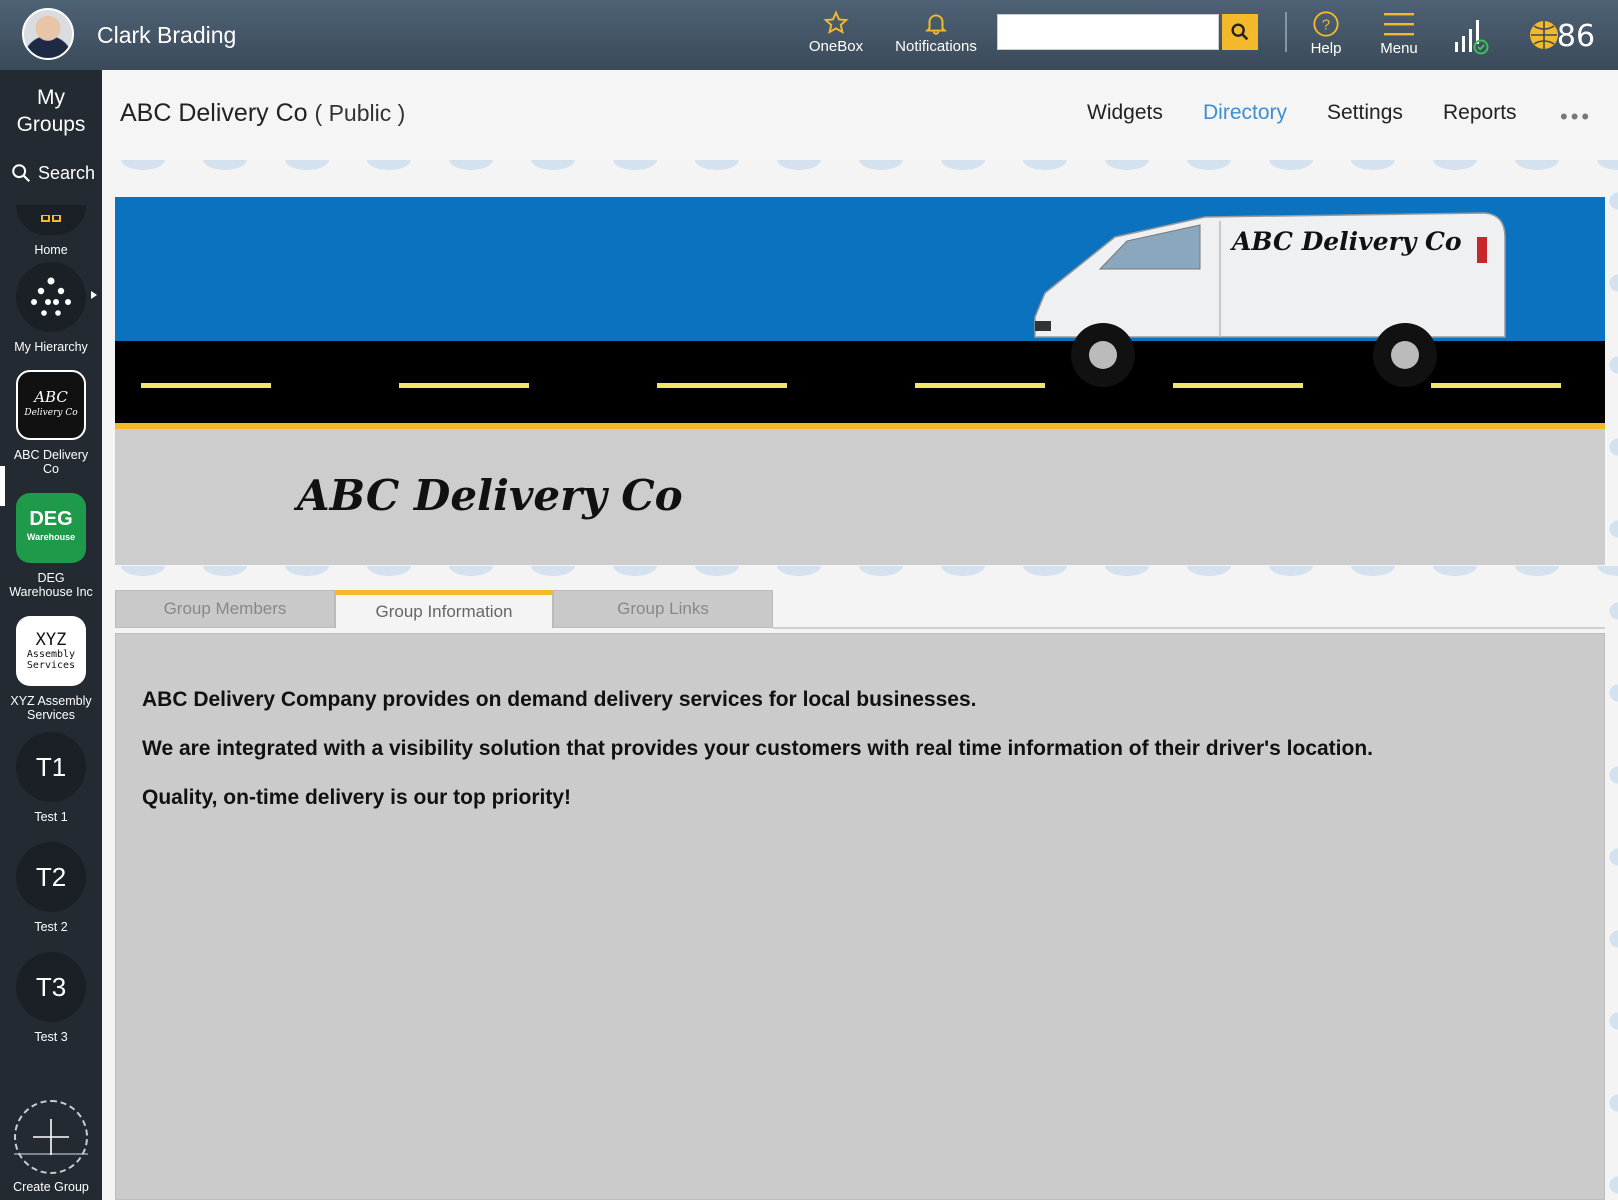  I want to click on user-name: Clark Brading, so click(166, 35).